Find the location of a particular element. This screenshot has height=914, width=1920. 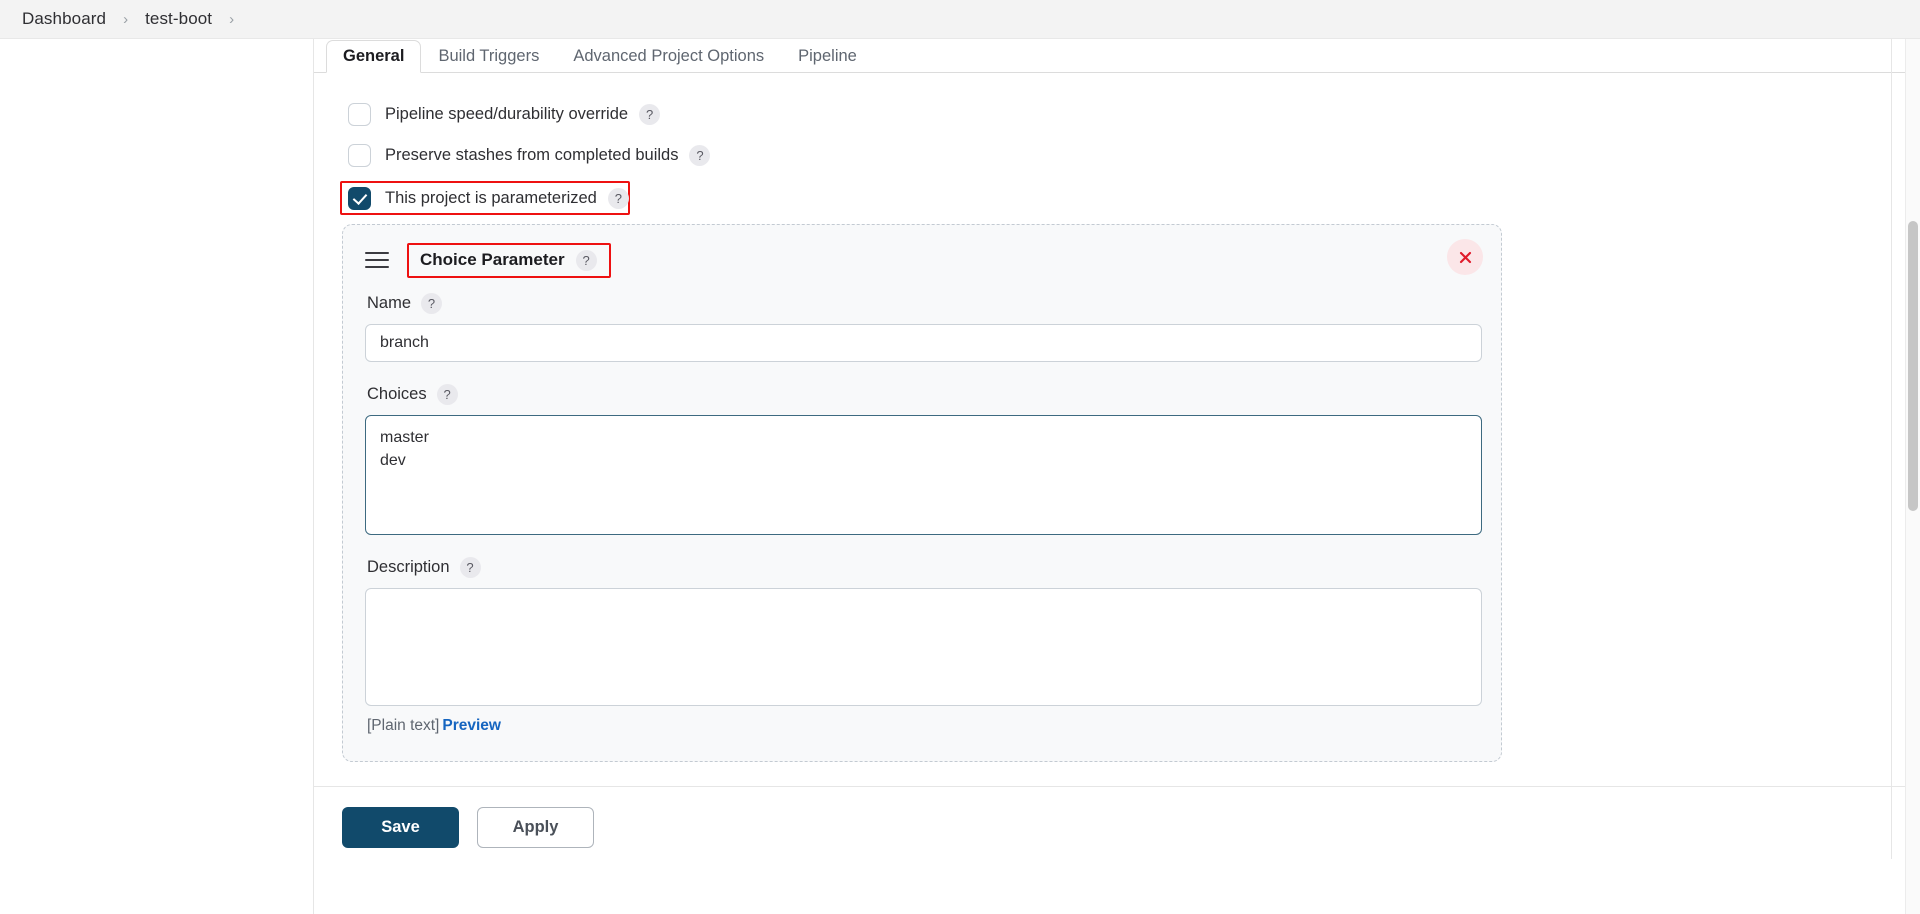

breadcrumb-item-dashboard: Dashboard is located at coordinates (64, 19).